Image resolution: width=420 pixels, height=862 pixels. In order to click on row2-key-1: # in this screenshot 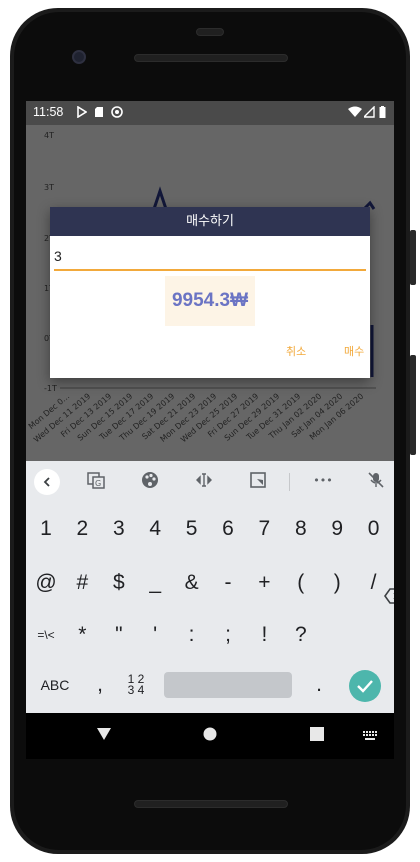, I will do `click(82, 583)`.